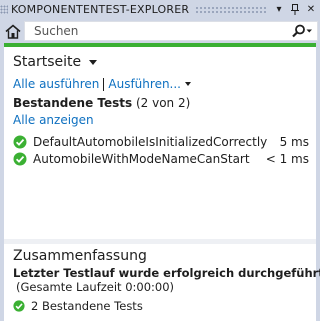  I want to click on page-title-dropdown: Startseite, so click(55, 62).